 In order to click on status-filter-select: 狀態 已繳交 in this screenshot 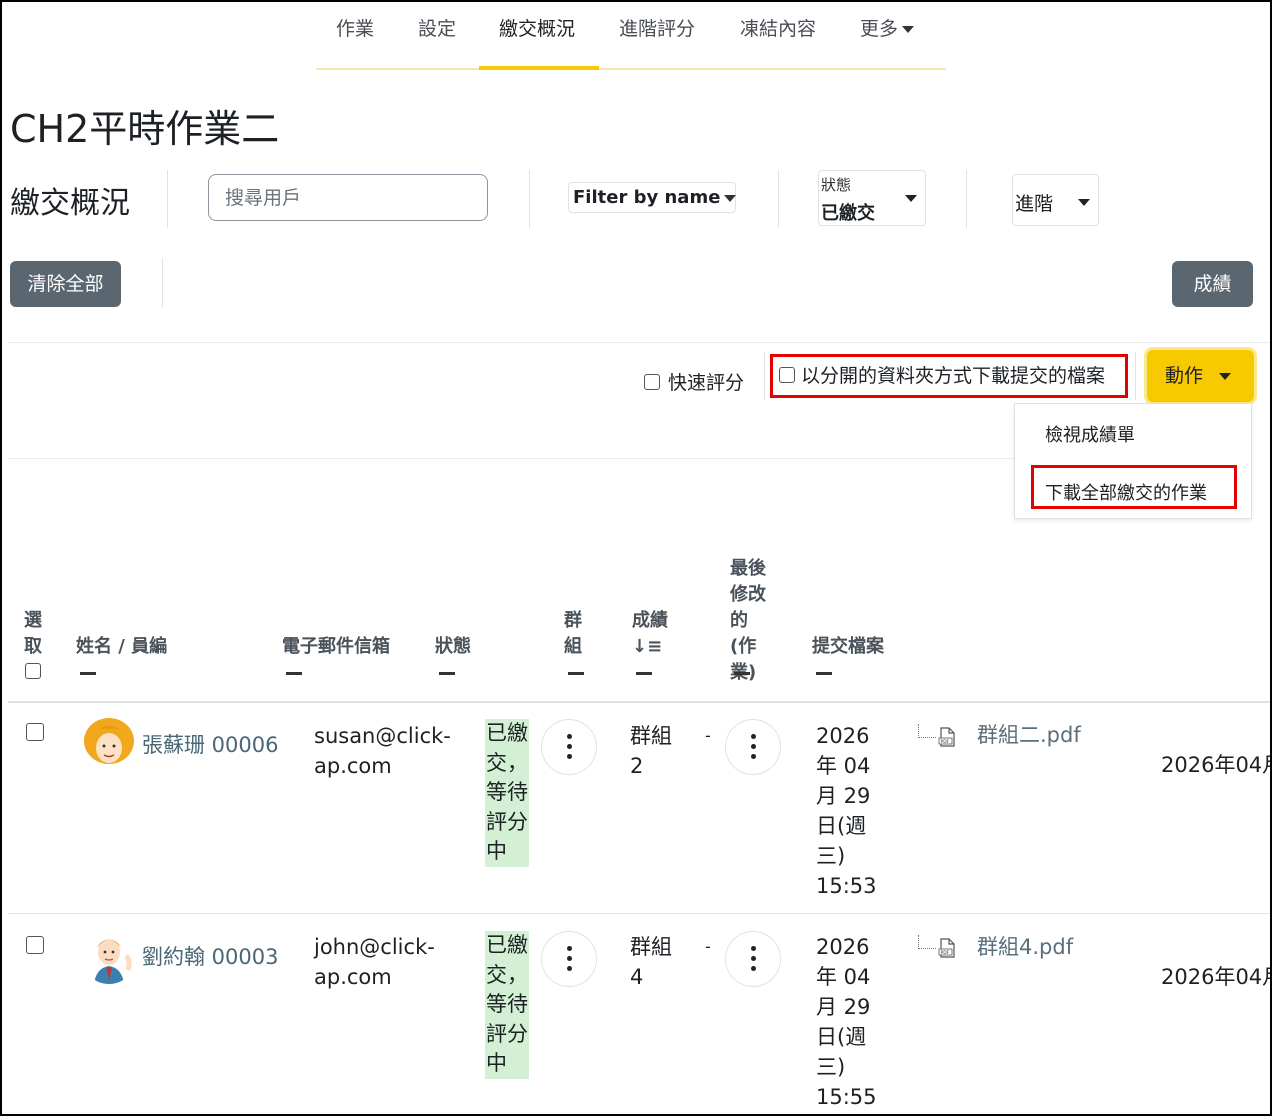, I will do `click(872, 198)`.